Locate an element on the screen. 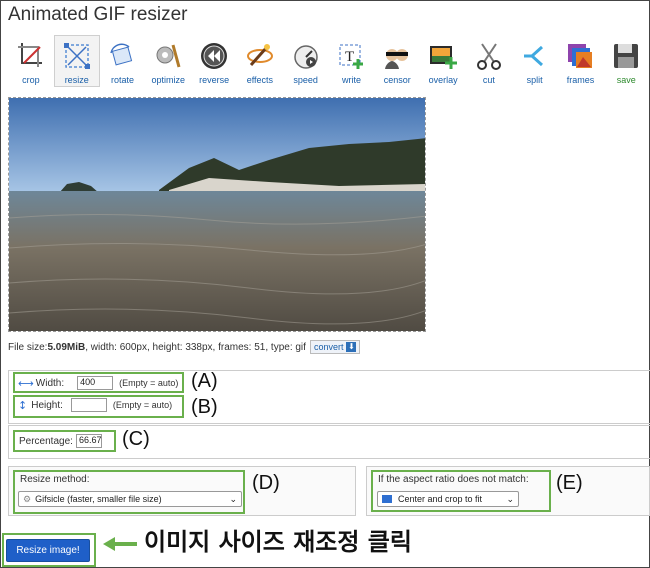 Image resolution: width=650 pixels, height=568 pixels. tool-label: reverse is located at coordinates (214, 80).